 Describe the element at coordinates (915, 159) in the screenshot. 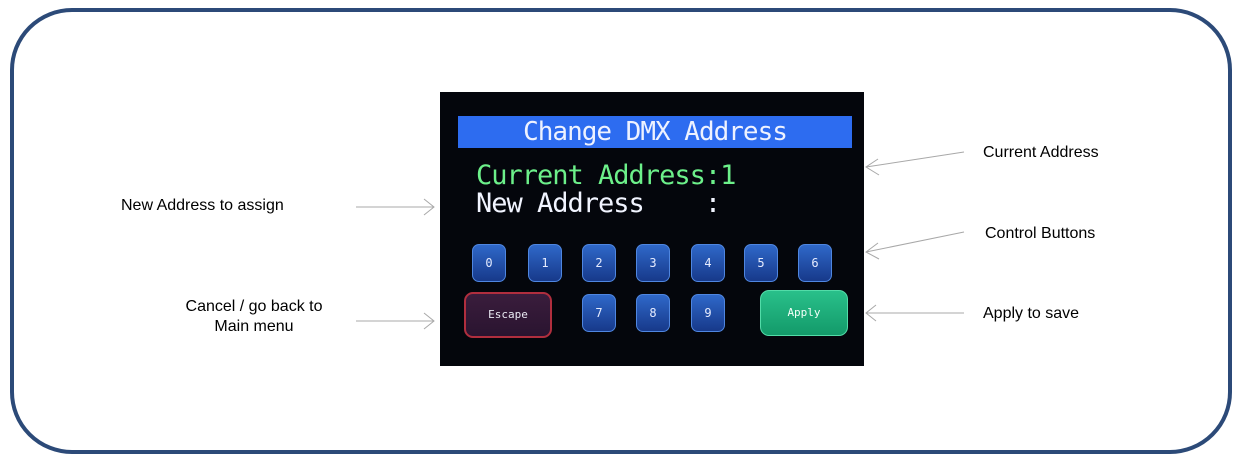

I see `leader-current-address` at that location.